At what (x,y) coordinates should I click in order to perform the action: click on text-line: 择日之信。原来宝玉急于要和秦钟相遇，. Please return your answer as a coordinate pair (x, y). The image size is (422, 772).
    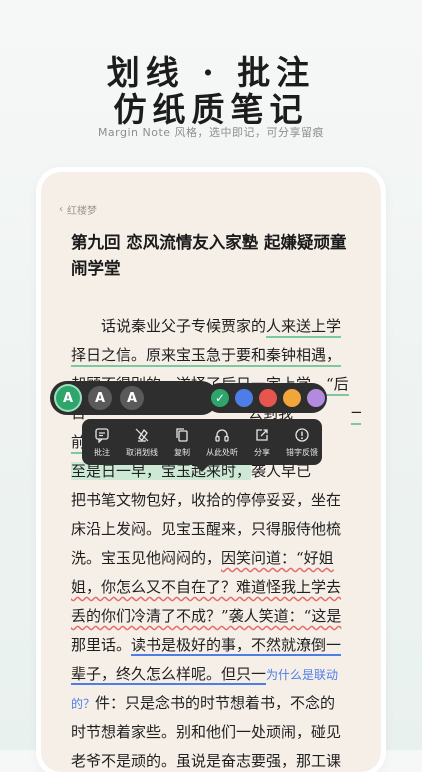
    Looking at the image, I should click on (216, 355).